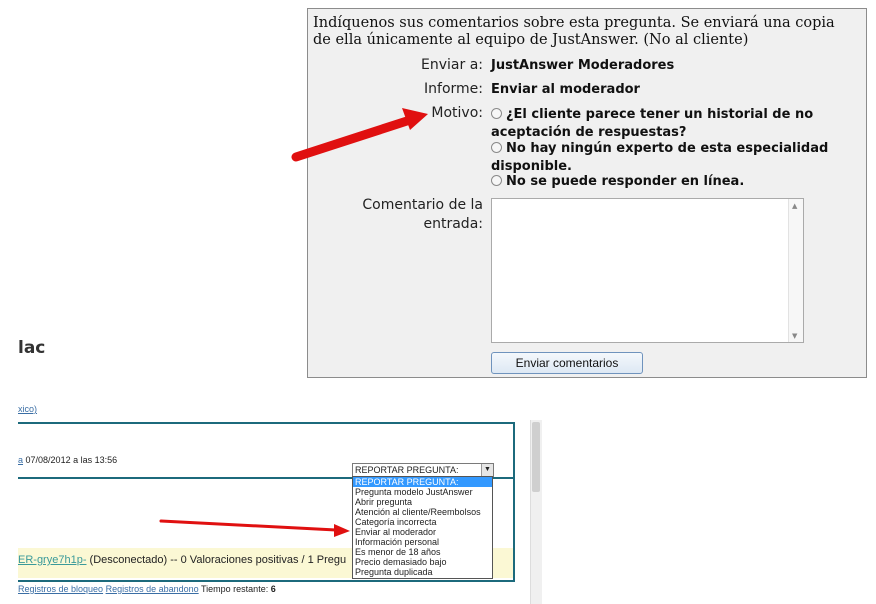 The height and width of the screenshot is (604, 876). I want to click on arrow-to-reason-icon, so click(359, 135).